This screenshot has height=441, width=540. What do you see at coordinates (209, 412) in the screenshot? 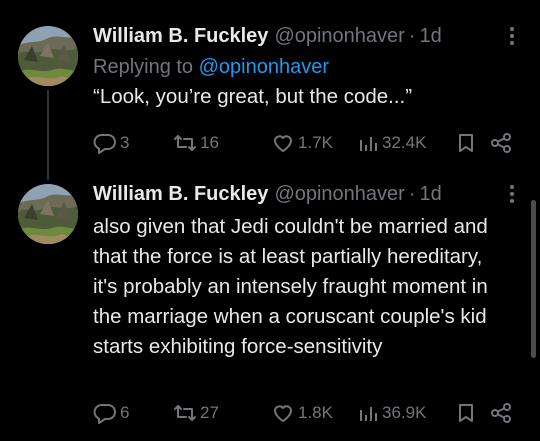
I see `retweet-count: 27` at bounding box center [209, 412].